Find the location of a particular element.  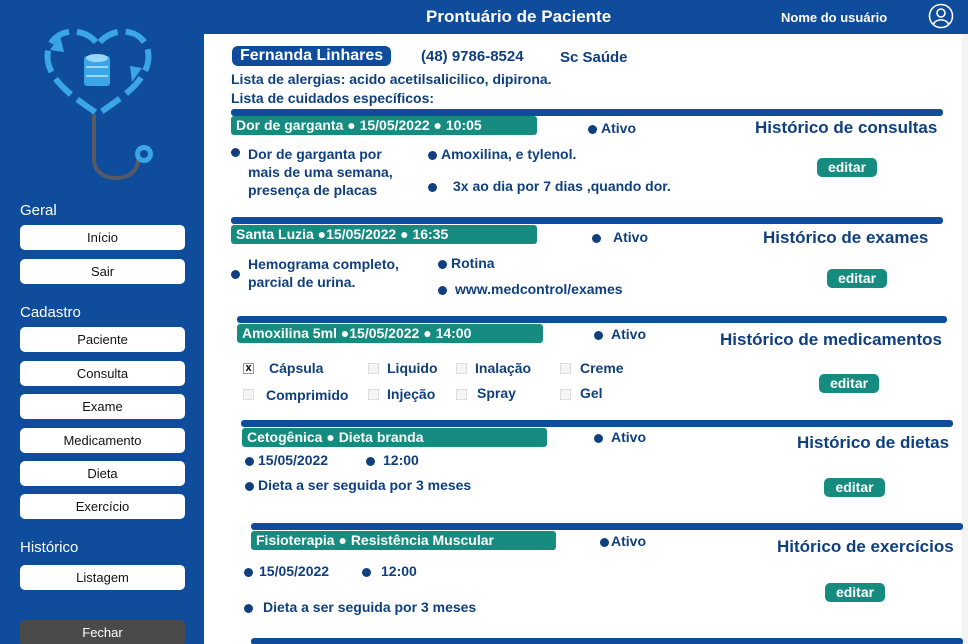

form-label-injecao: Injeção is located at coordinates (411, 394).